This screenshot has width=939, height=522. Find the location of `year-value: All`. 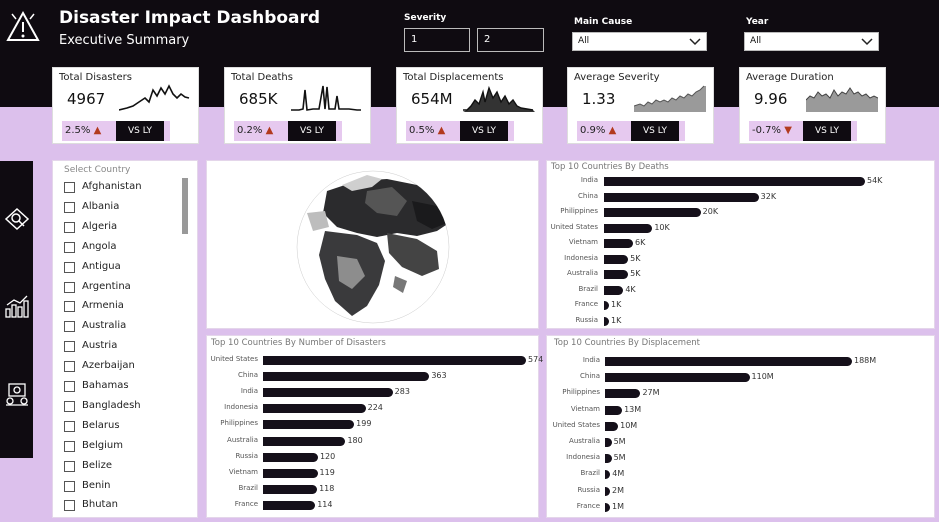

year-value: All is located at coordinates (756, 41).